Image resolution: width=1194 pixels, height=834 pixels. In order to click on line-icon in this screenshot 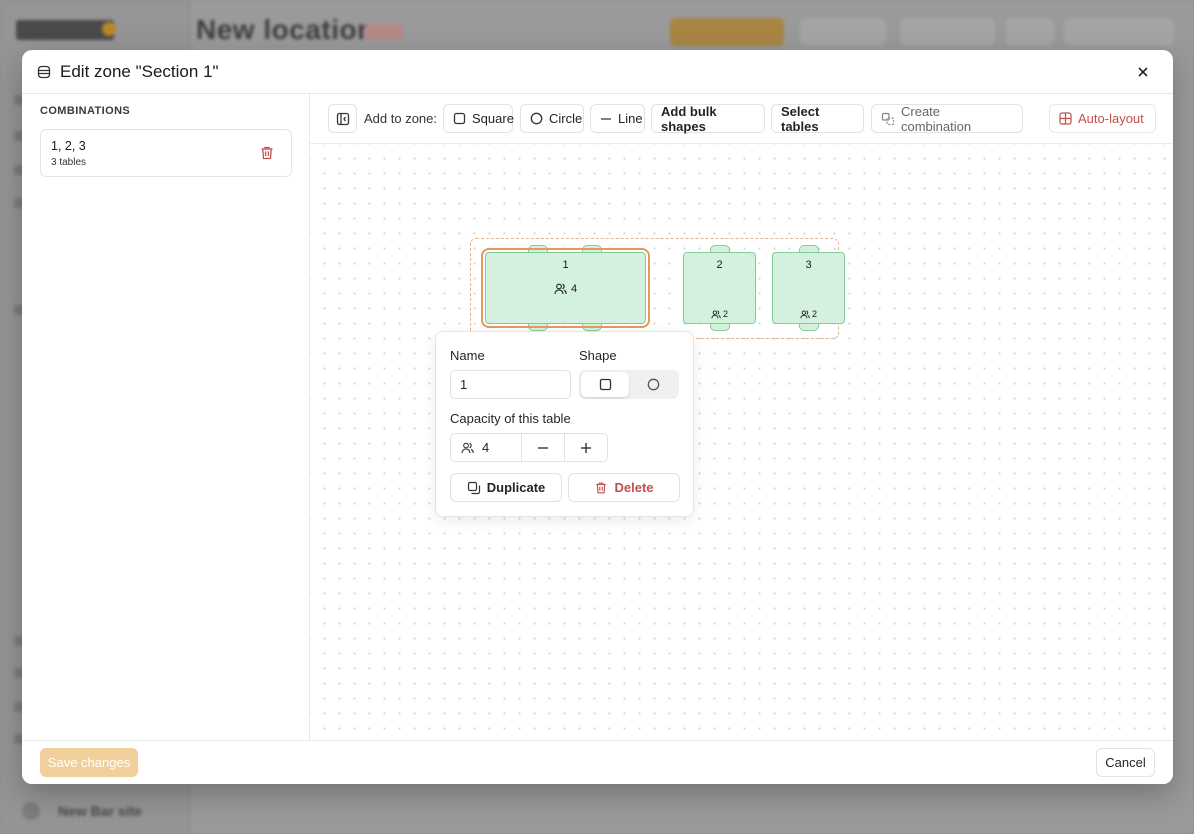, I will do `click(606, 119)`.